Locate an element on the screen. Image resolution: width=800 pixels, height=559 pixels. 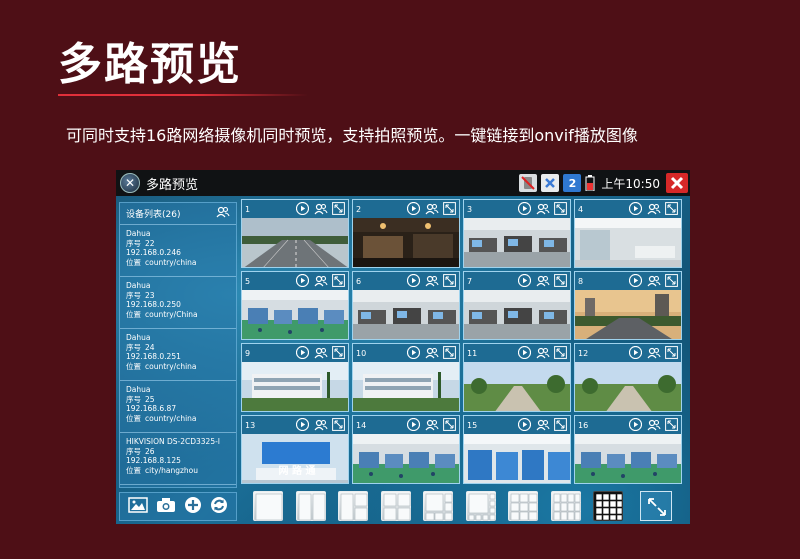
layout-9-button is located at coordinates (523, 506).